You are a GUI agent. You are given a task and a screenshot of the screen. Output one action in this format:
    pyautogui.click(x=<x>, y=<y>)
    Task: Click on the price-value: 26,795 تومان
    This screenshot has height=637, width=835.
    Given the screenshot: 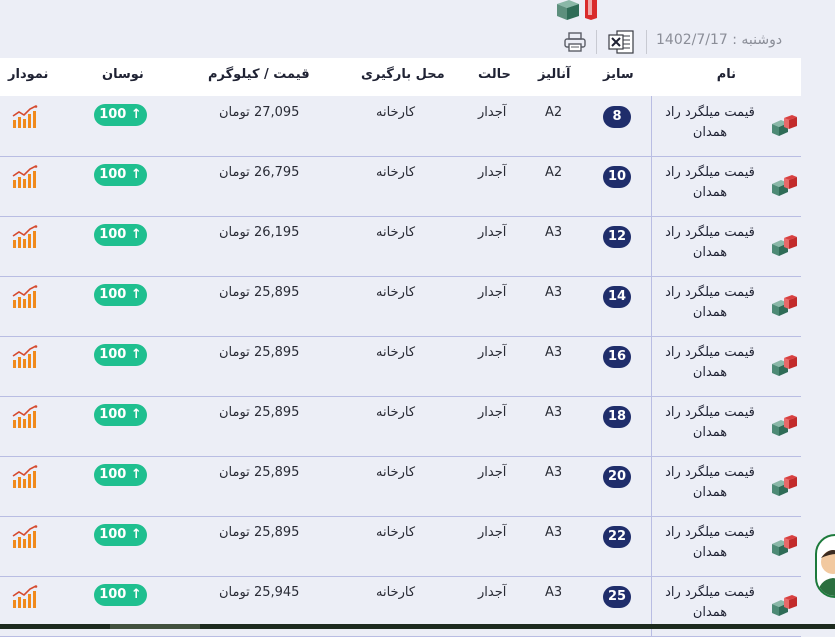 What is the action you would take?
    pyautogui.click(x=259, y=172)
    